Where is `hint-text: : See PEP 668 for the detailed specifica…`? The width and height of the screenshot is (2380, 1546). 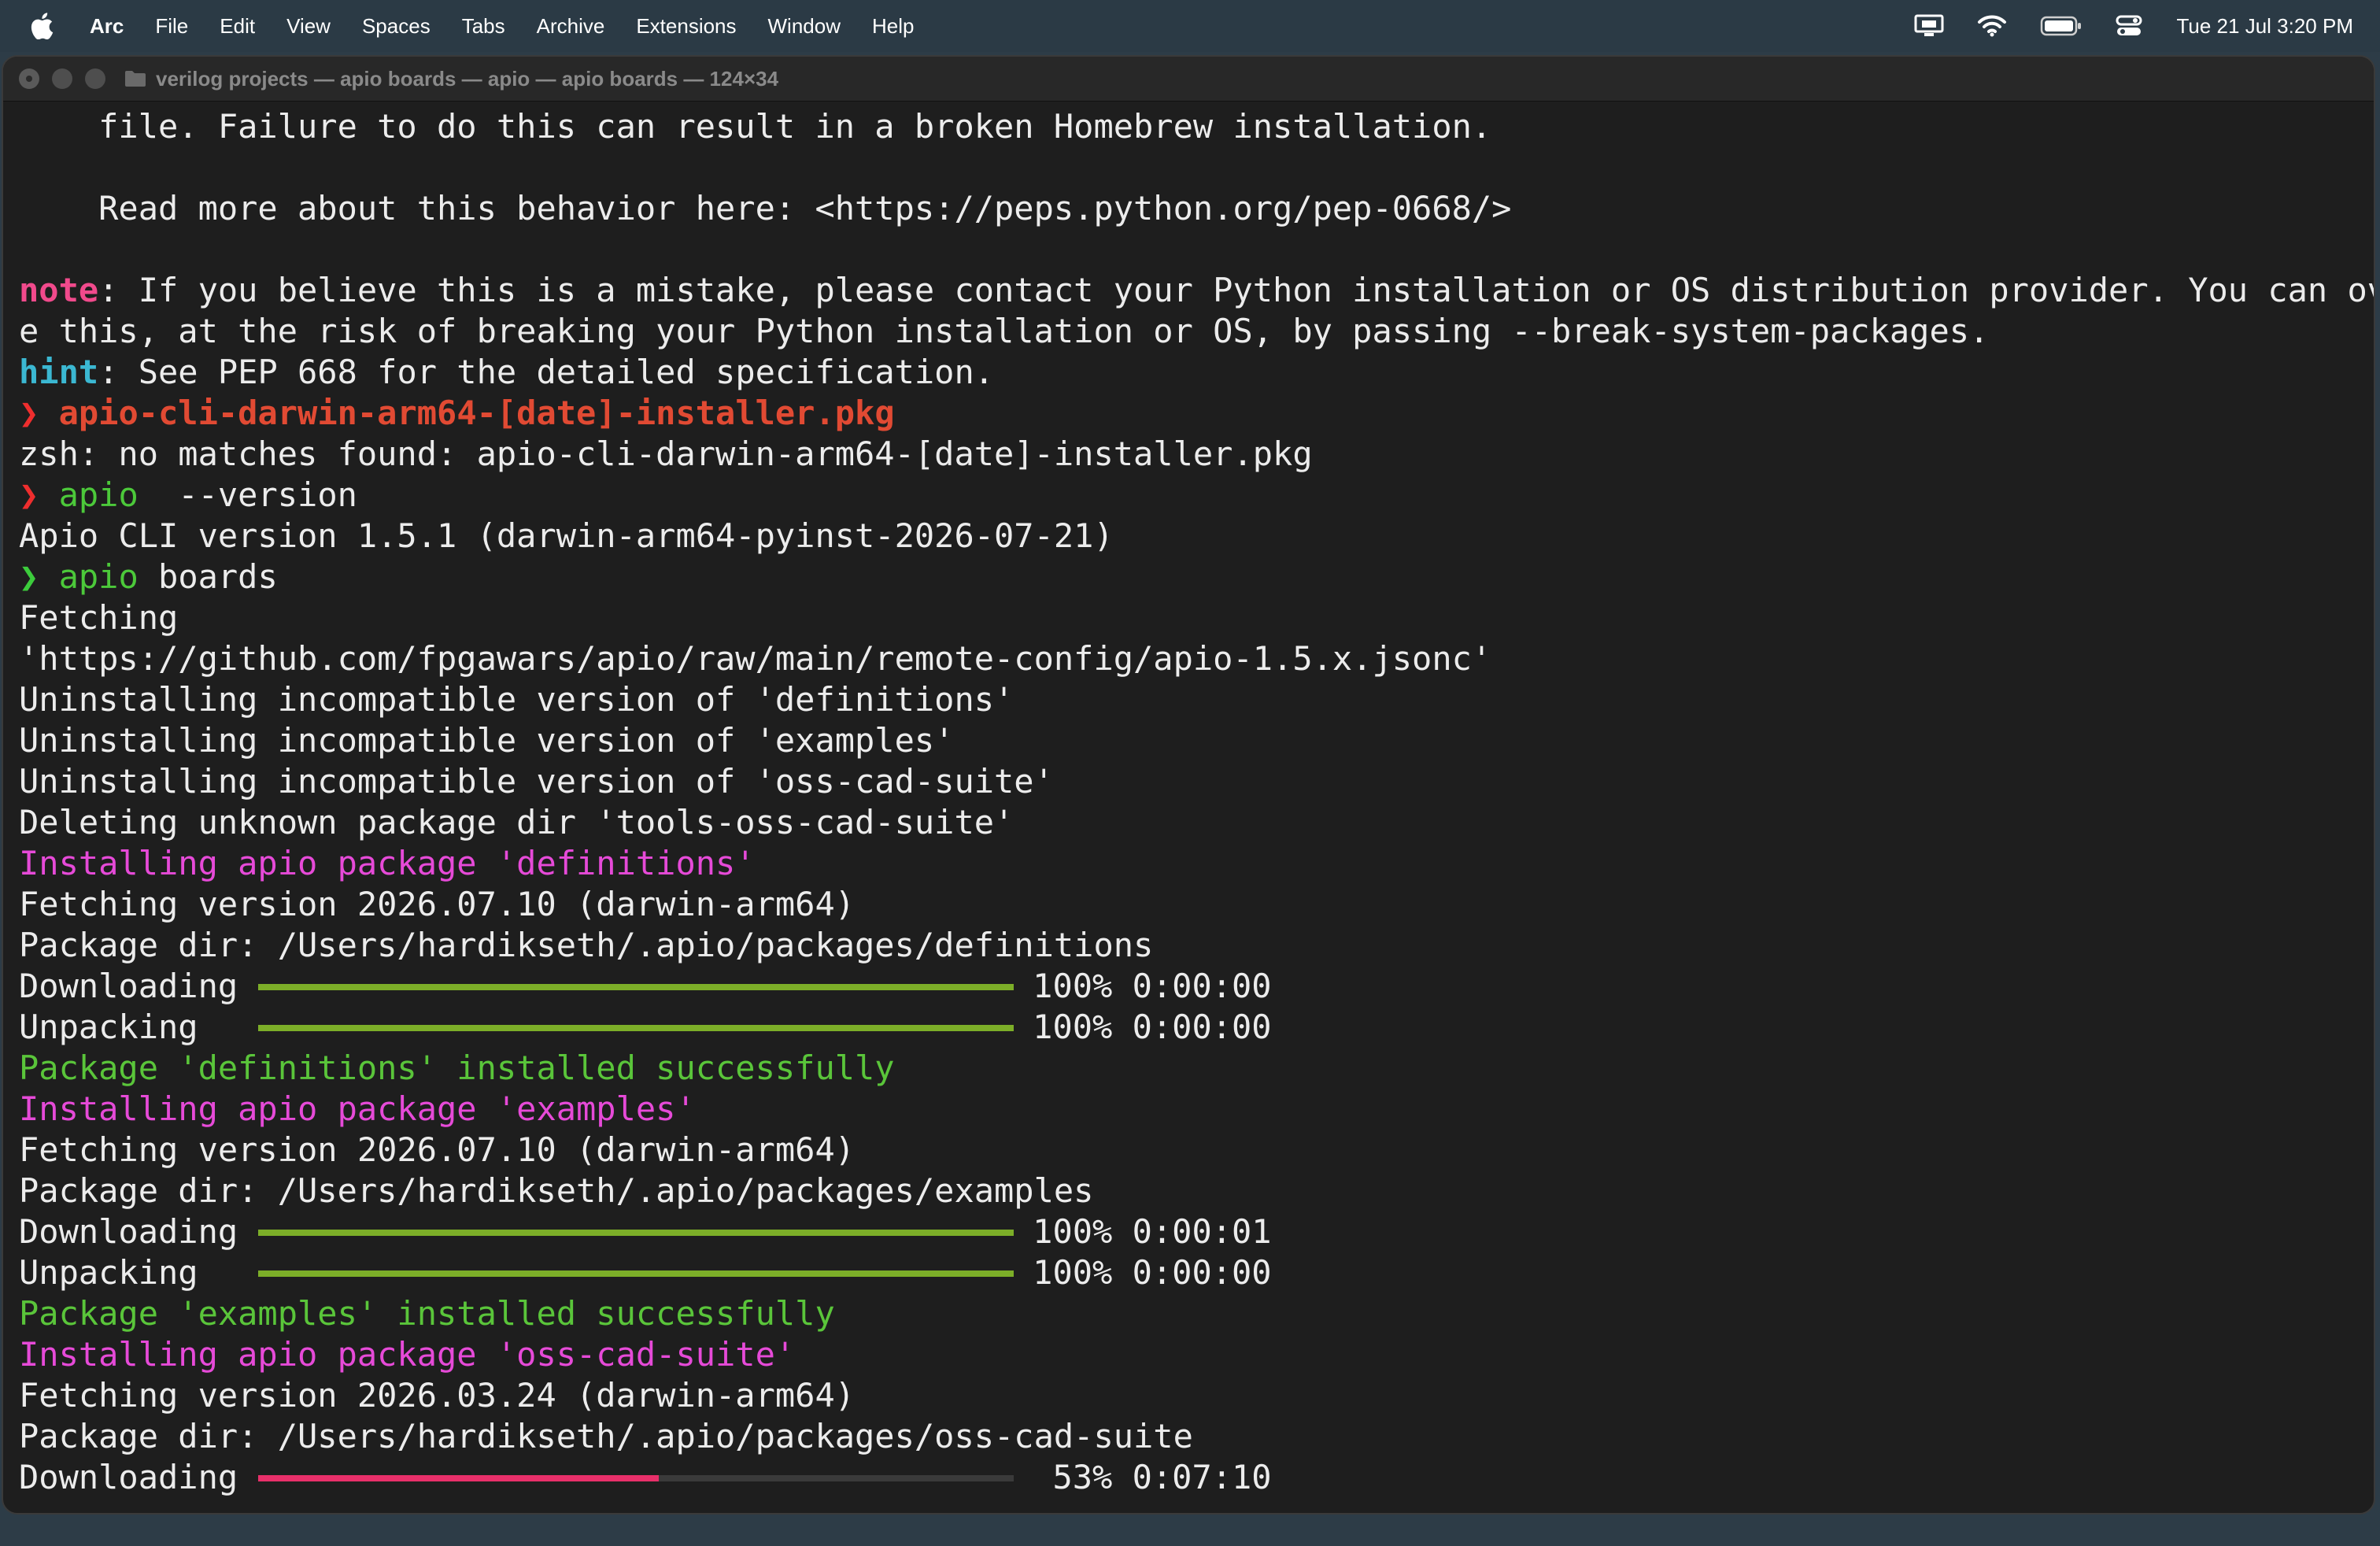
hint-text: : See PEP 668 for the detailed specifica… is located at coordinates (546, 372).